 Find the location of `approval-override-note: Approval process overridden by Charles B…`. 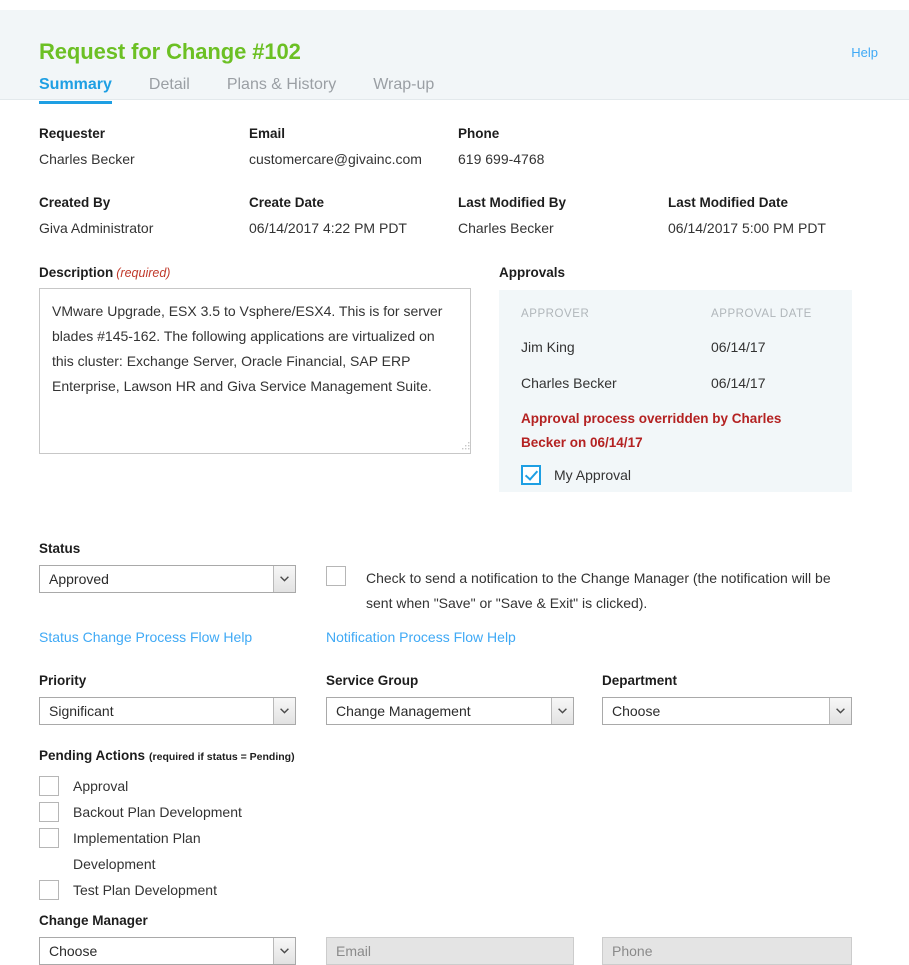

approval-override-note: Approval process overridden by Charles B… is located at coordinates (651, 430).